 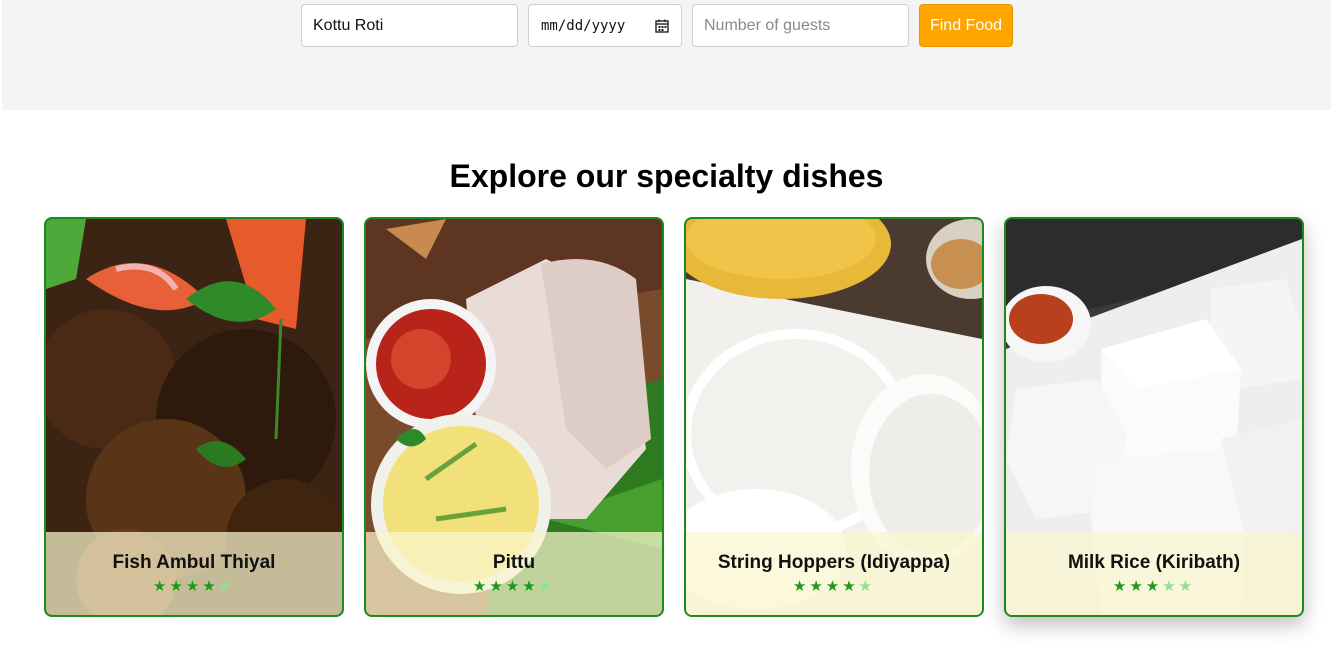 What do you see at coordinates (662, 26) in the screenshot?
I see `calendar-icon` at bounding box center [662, 26].